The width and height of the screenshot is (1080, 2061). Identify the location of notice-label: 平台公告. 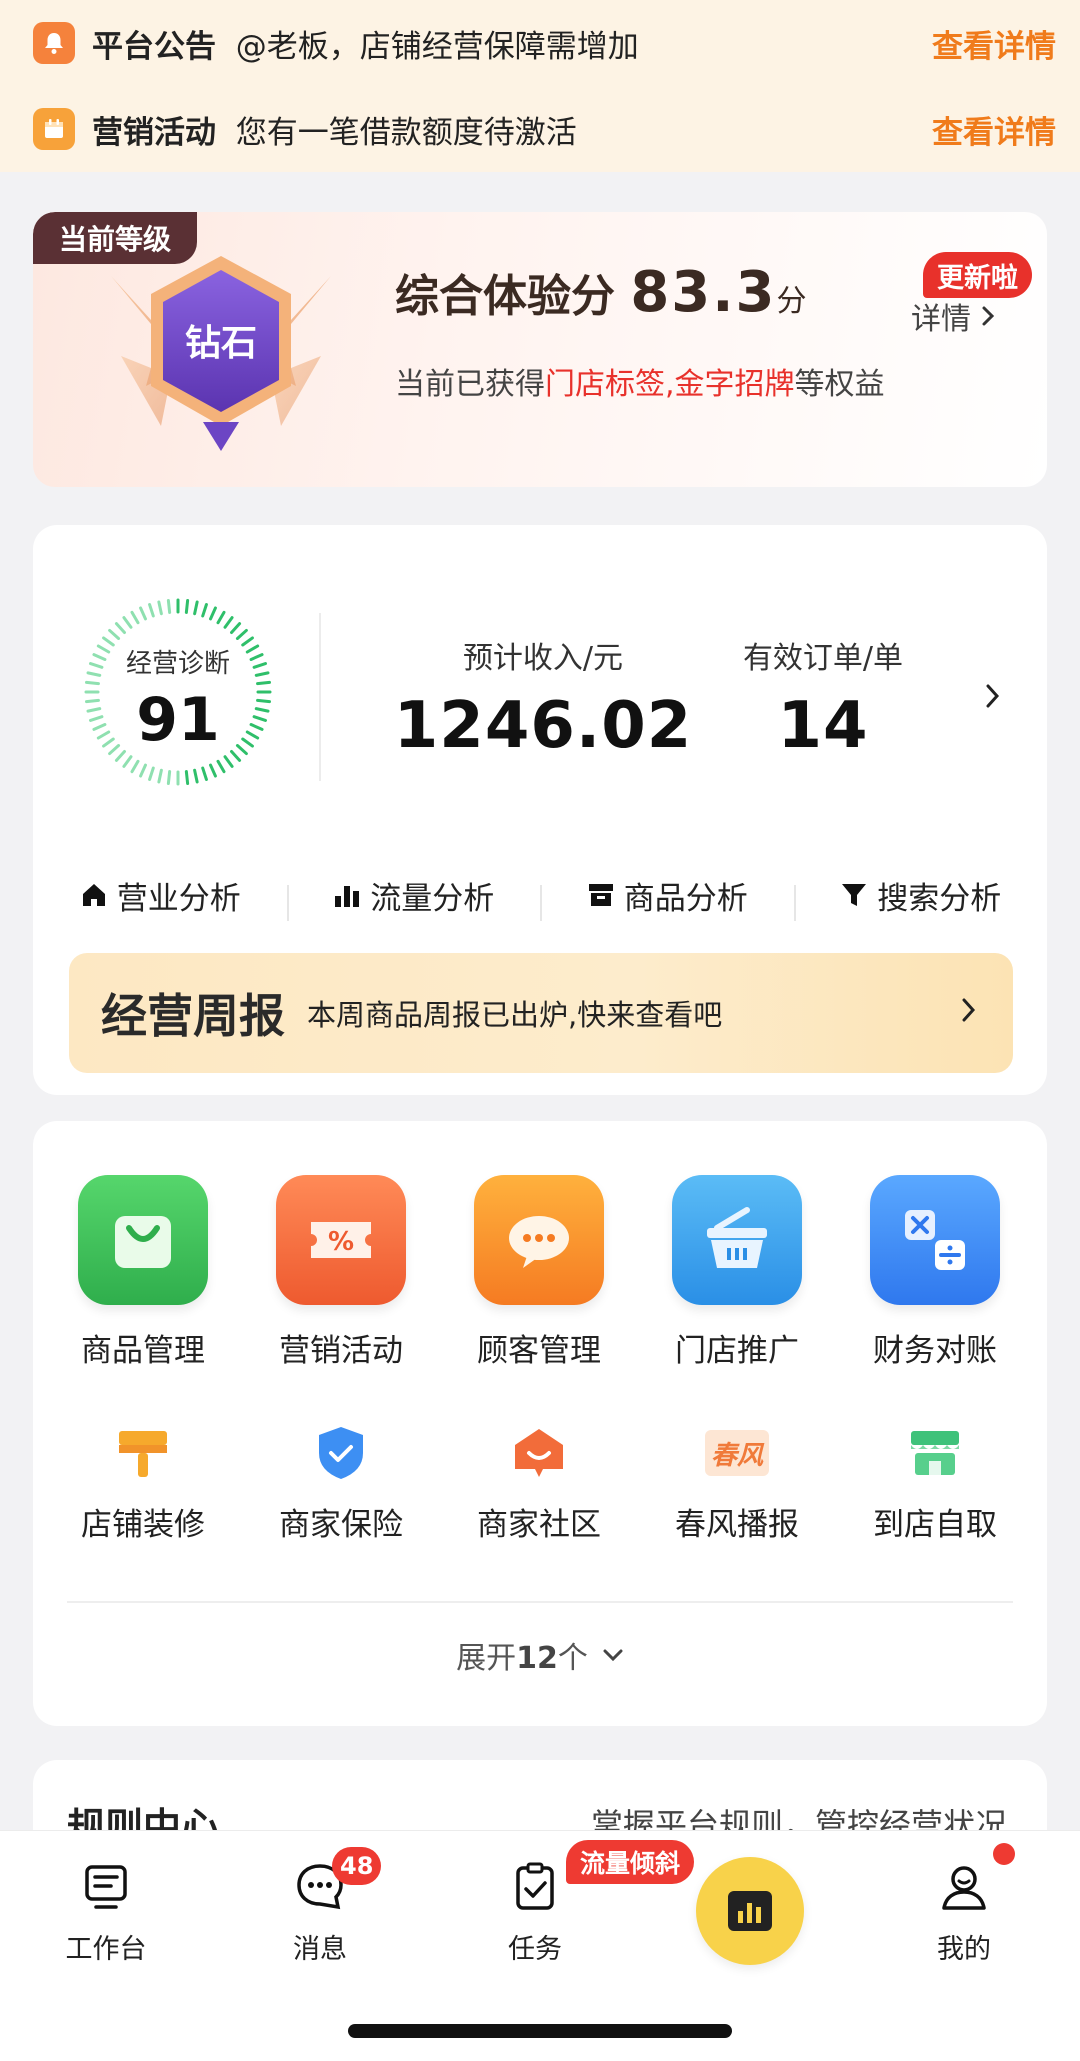
(154, 46).